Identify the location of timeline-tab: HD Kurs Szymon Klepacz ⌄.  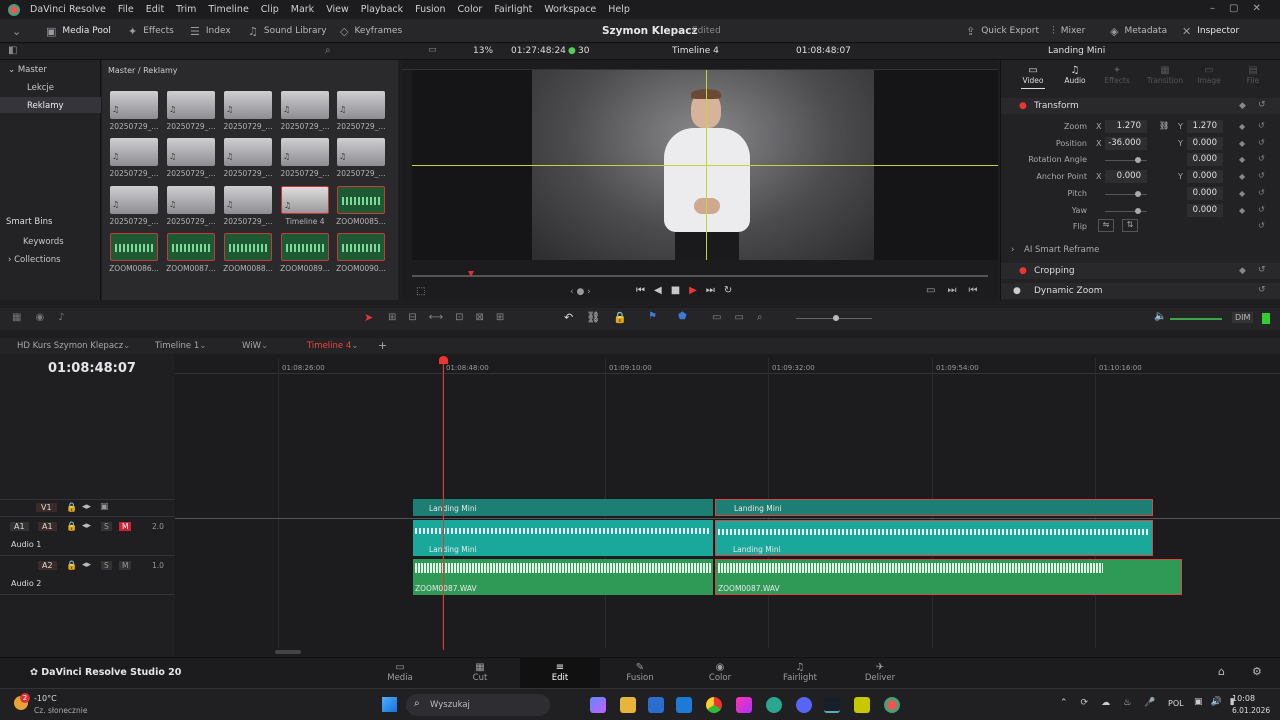
(73, 346).